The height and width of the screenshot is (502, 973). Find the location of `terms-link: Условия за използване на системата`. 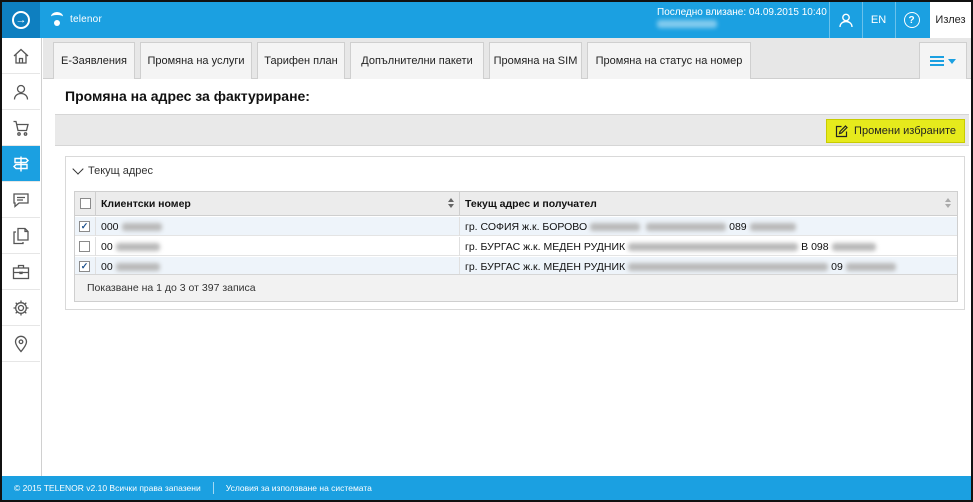

terms-link: Условия за използване на системата is located at coordinates (299, 488).